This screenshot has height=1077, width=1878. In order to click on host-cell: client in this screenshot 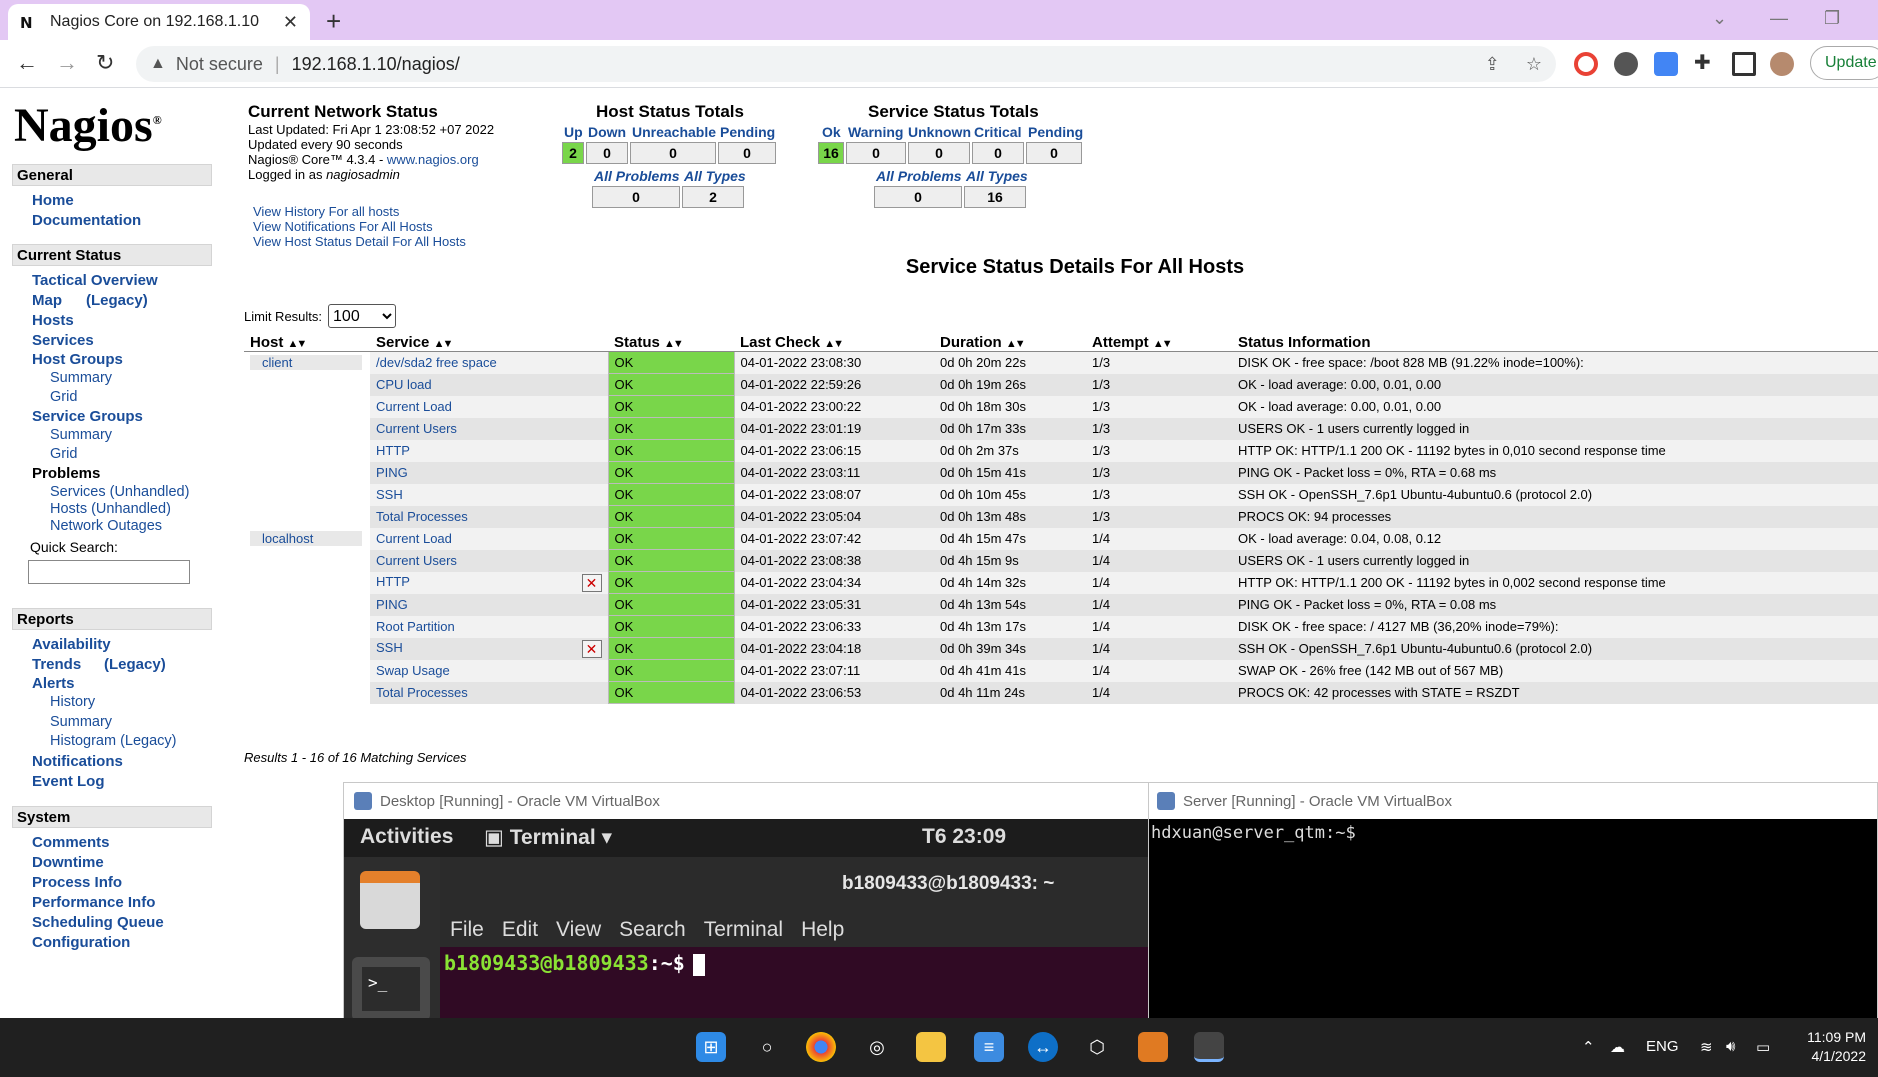, I will do `click(307, 362)`.